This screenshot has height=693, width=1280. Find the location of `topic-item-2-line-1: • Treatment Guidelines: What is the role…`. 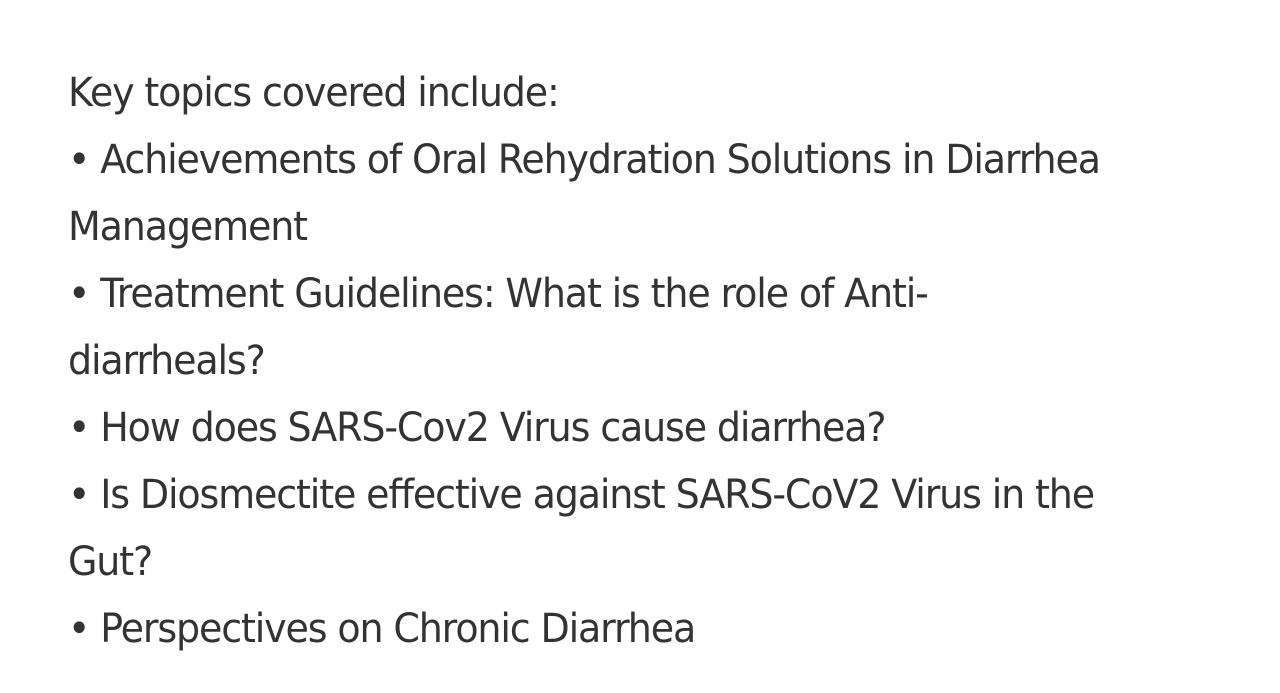

topic-item-2-line-1: • Treatment Guidelines: What is the role… is located at coordinates (498, 294).